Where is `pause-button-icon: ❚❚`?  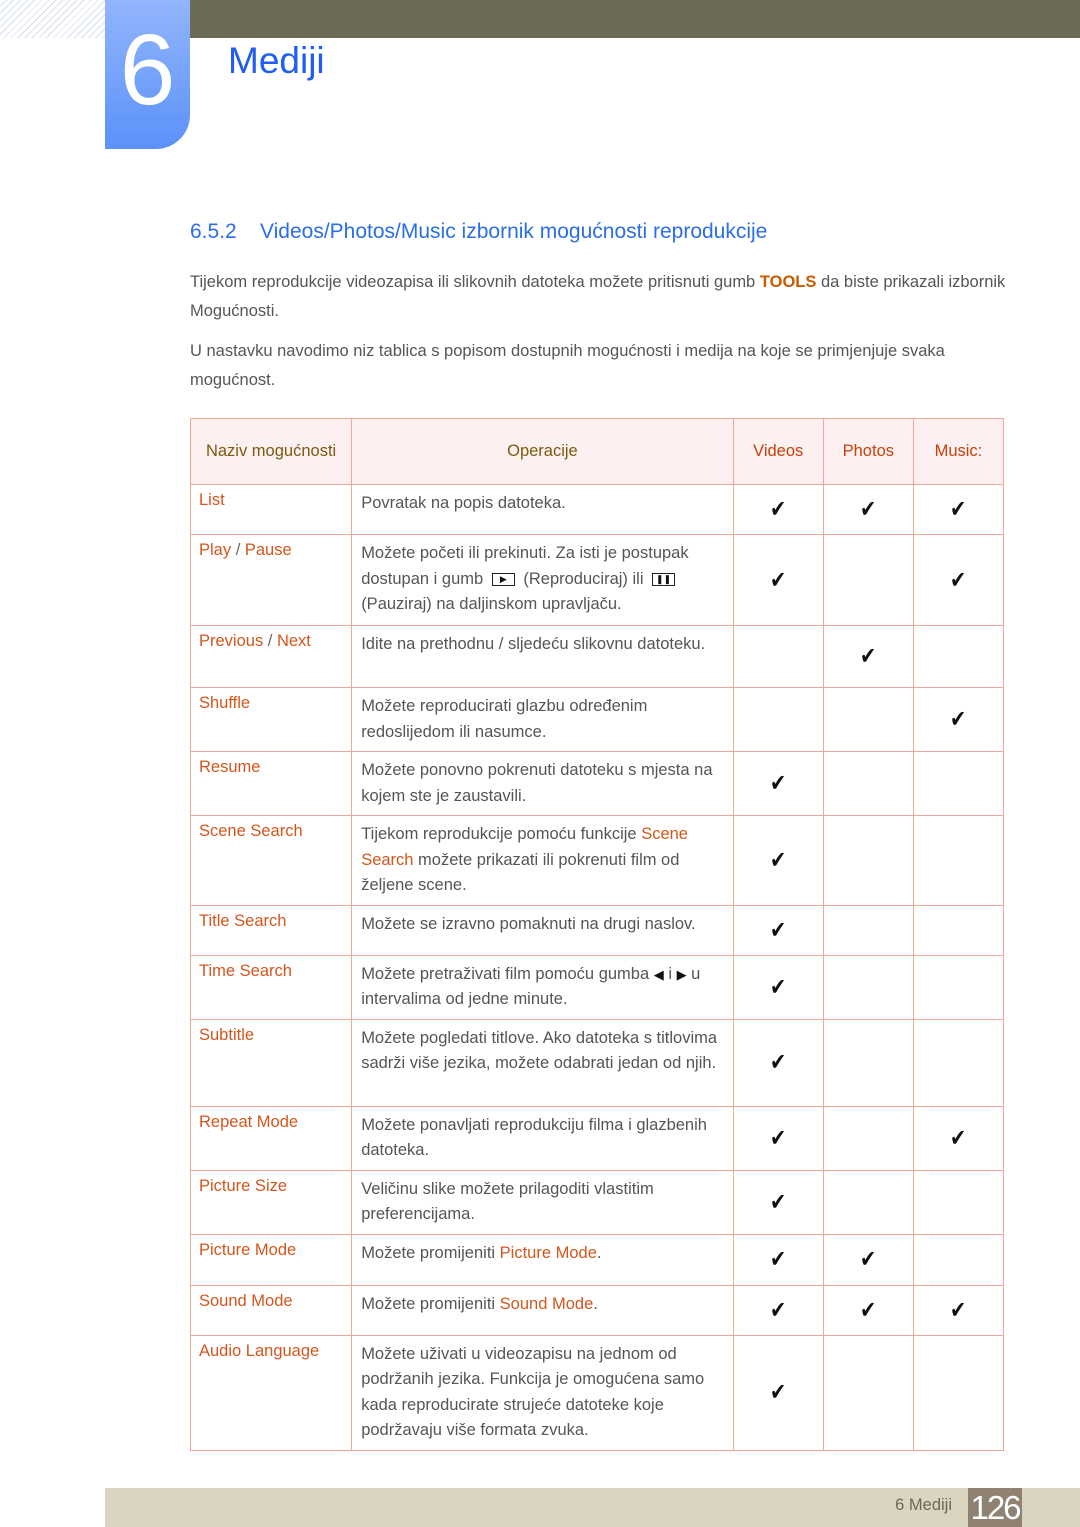
pause-button-icon: ❚❚ is located at coordinates (664, 579).